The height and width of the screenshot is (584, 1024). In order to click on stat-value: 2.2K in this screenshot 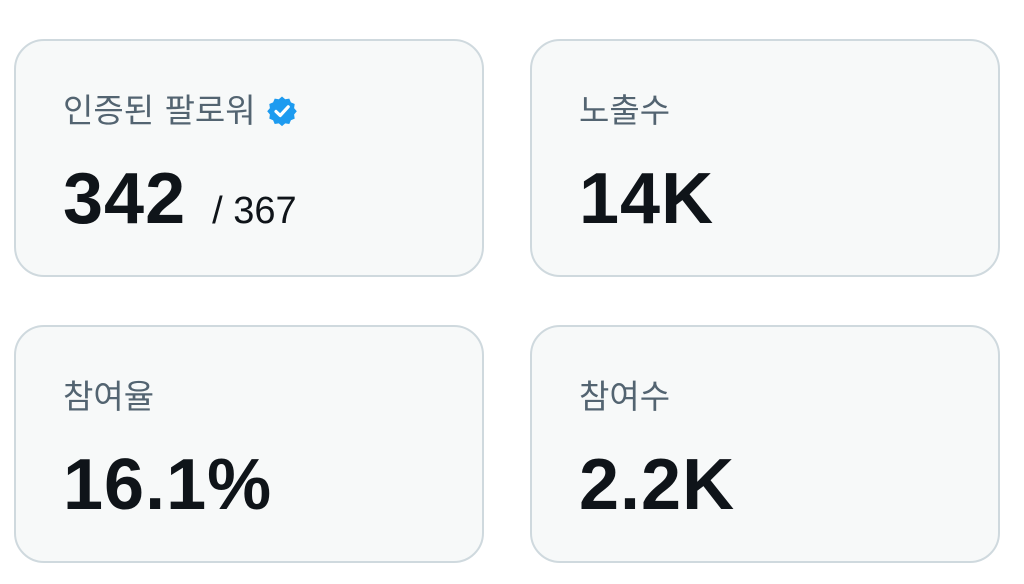, I will do `click(657, 485)`.